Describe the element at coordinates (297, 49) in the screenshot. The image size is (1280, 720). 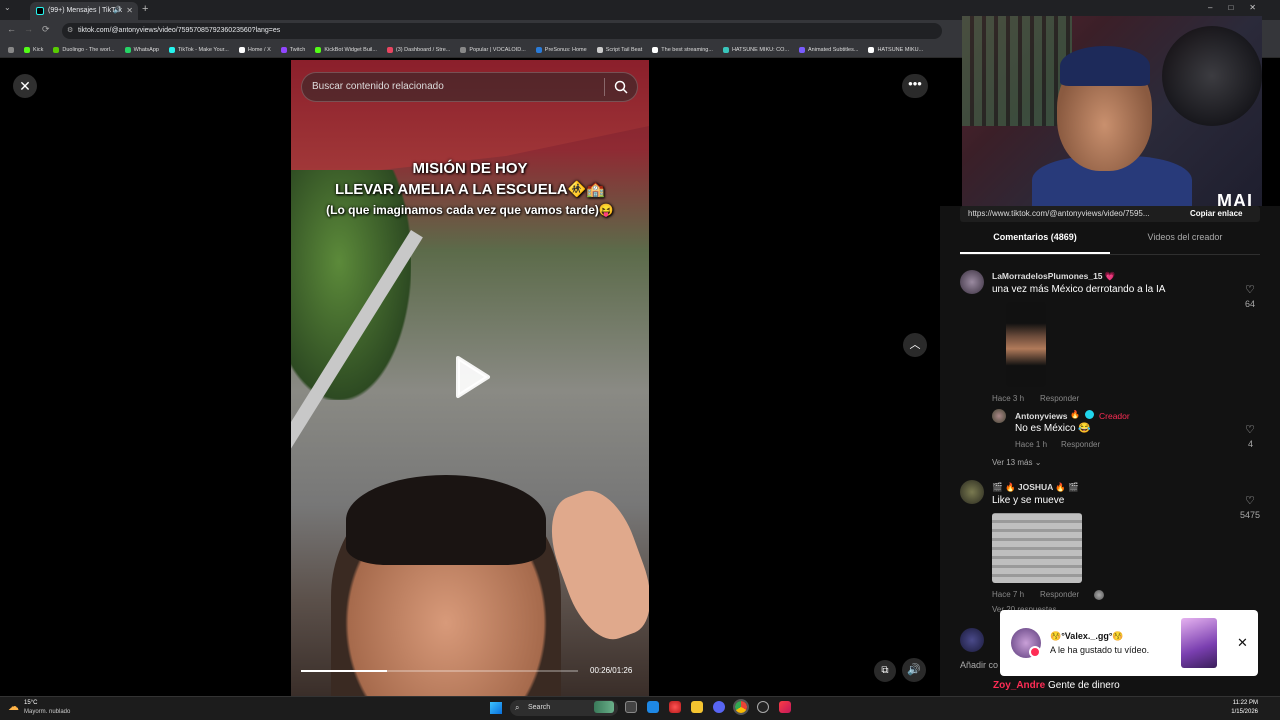
I see `bookmark-label: Twitch` at that location.